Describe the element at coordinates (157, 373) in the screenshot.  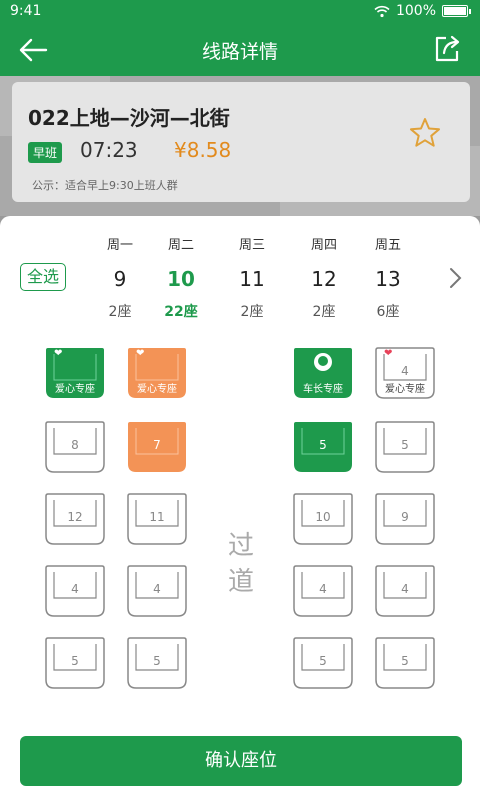
I see `seat-priority-orange: ❤ 爱心专座` at that location.